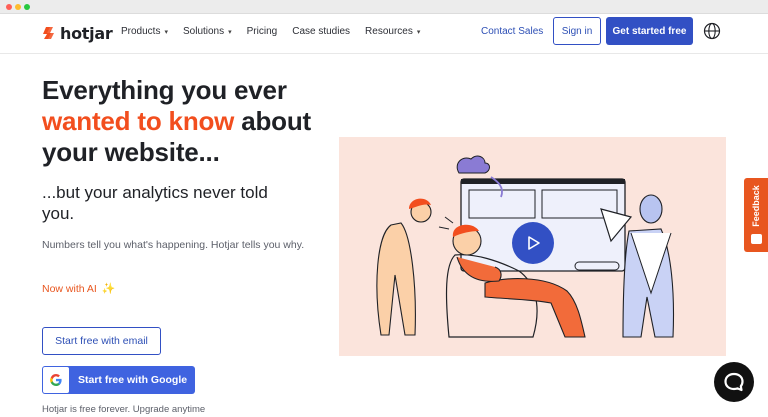 Image resolution: width=768 pixels, height=417 pixels. I want to click on chat-launcher-button, so click(734, 382).